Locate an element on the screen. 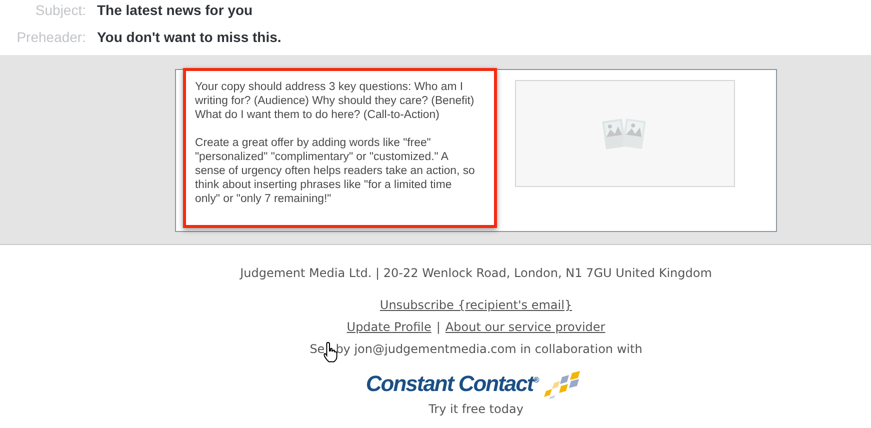 The image size is (871, 428). body-paragraph: Create a great offer by adding words like "free" "personalized" "complimentary" or "customized." A sense of urgency often helps readers take an action, so think about inserting phrases like "for a limited time only" or "only 7 remaining!" is located at coordinates (335, 171).